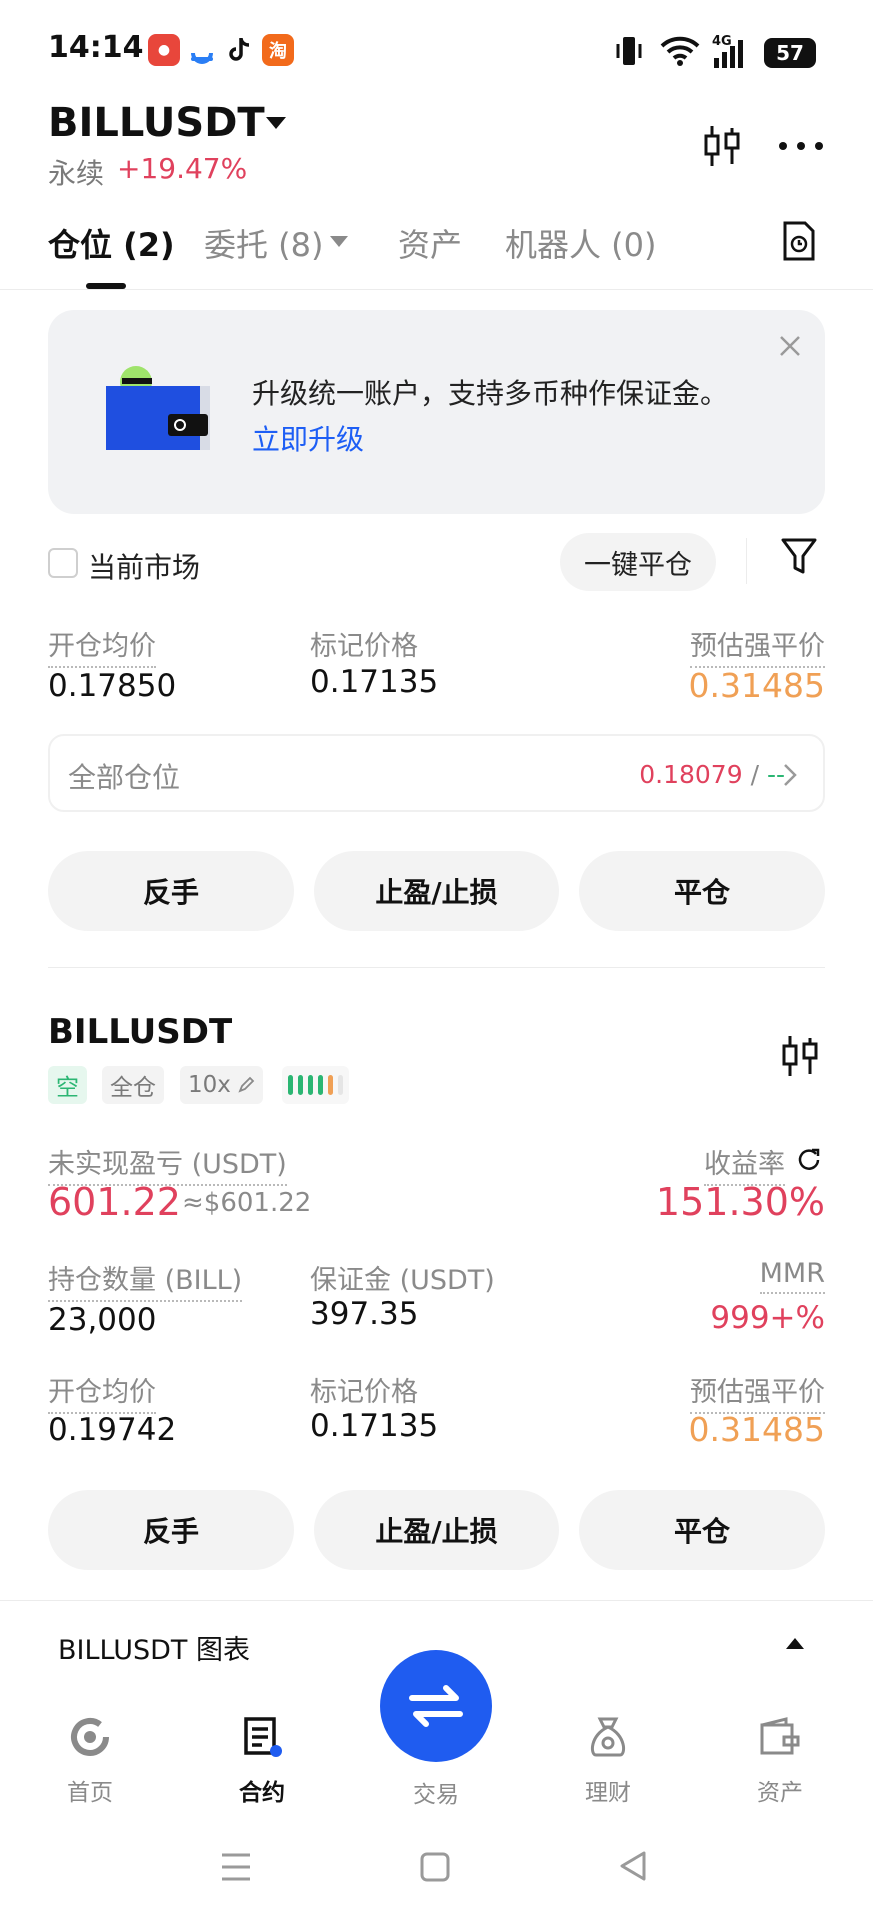 The height and width of the screenshot is (1920, 873). What do you see at coordinates (633, 1866) in the screenshot?
I see `back-icon` at bounding box center [633, 1866].